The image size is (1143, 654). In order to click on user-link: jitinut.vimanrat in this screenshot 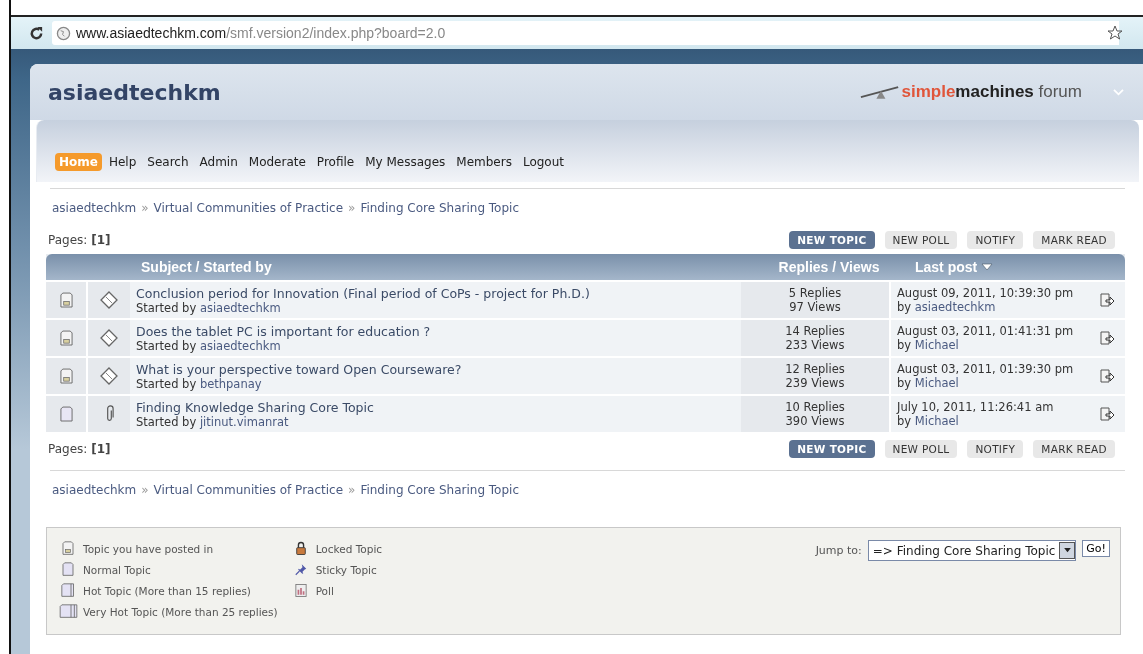, I will do `click(244, 421)`.